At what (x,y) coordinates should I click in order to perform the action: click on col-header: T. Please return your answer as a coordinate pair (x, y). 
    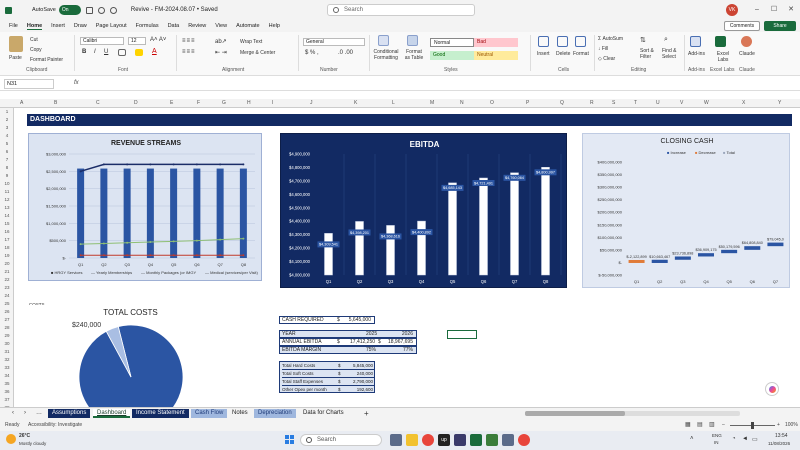
    Looking at the image, I should click on (635, 103).